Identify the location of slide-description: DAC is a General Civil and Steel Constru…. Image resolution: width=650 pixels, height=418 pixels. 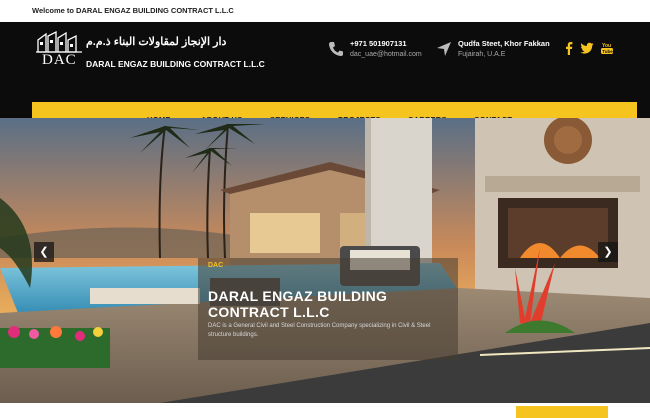
(319, 330).